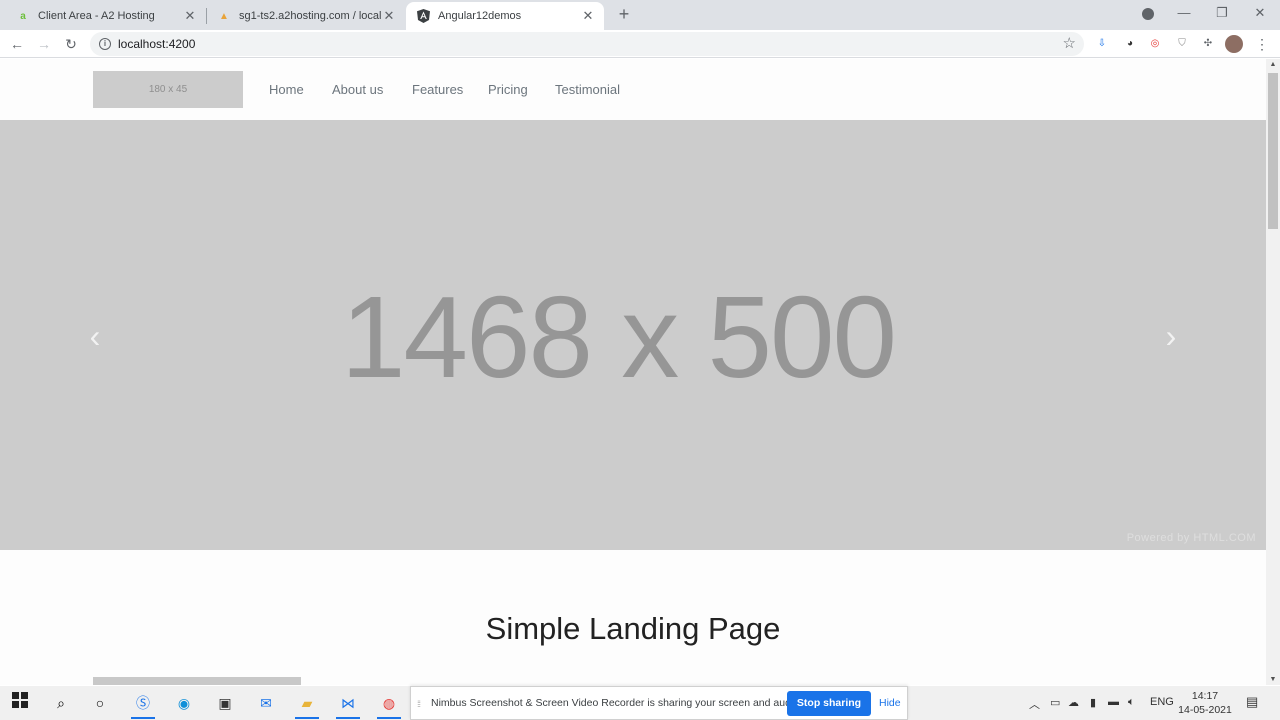 This screenshot has width=1280, height=720. Describe the element at coordinates (587, 89) in the screenshot. I see `nav-testimonial: Testimonial` at that location.